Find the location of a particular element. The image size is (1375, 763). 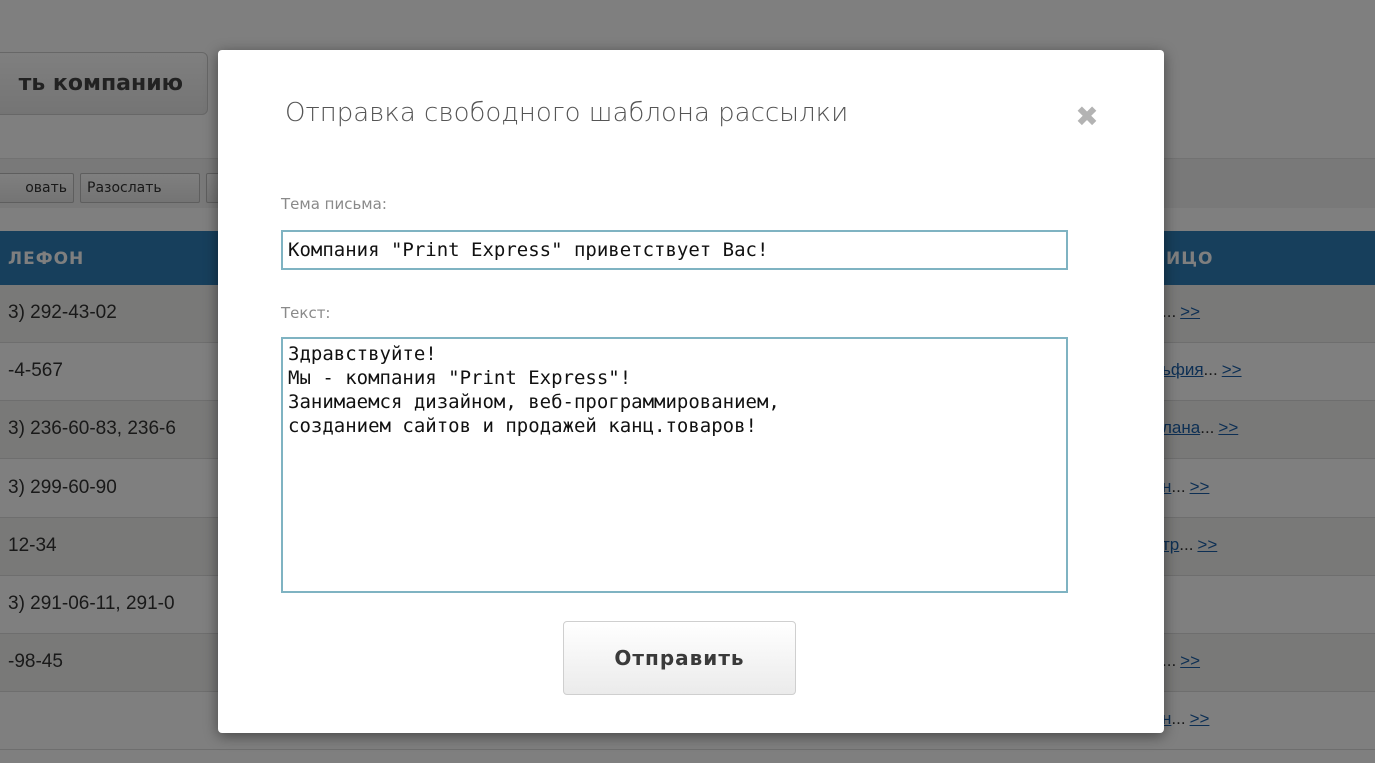

subject-label: Тема письма: is located at coordinates (334, 204).